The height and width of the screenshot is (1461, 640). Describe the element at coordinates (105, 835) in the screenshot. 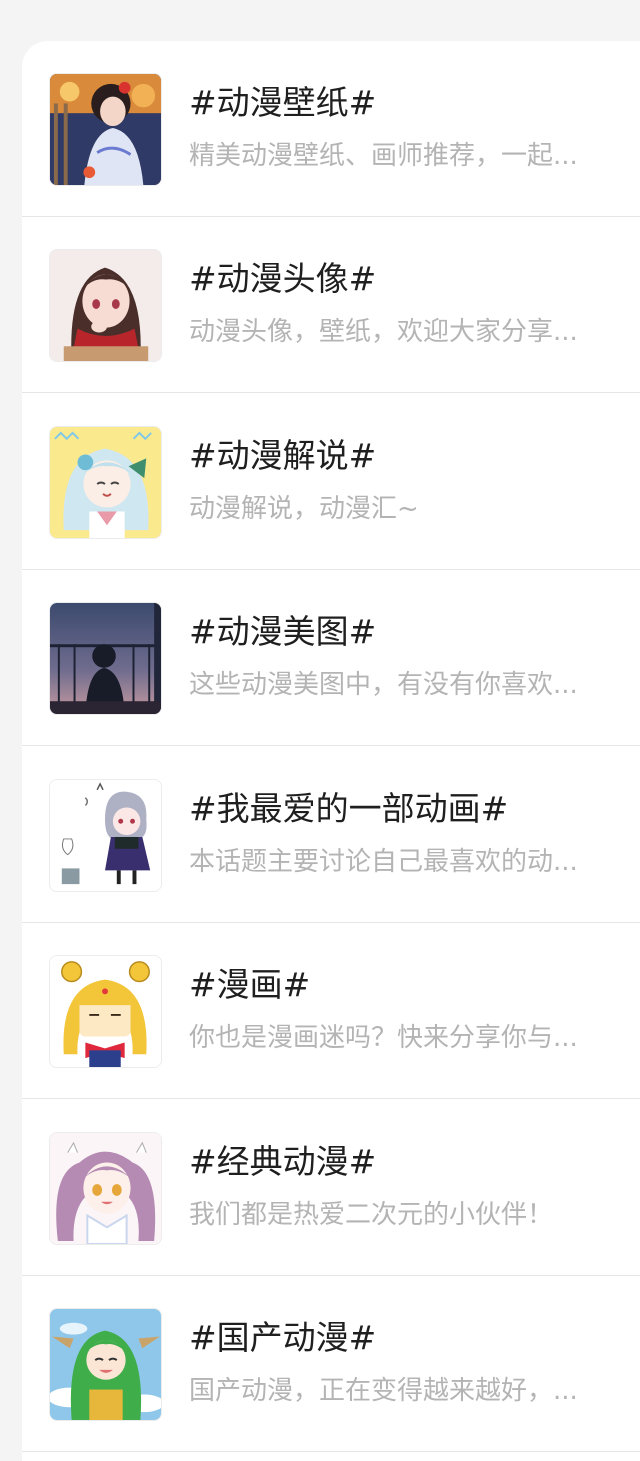

I see `chibi-grey-hair-girl-thumbnail` at that location.